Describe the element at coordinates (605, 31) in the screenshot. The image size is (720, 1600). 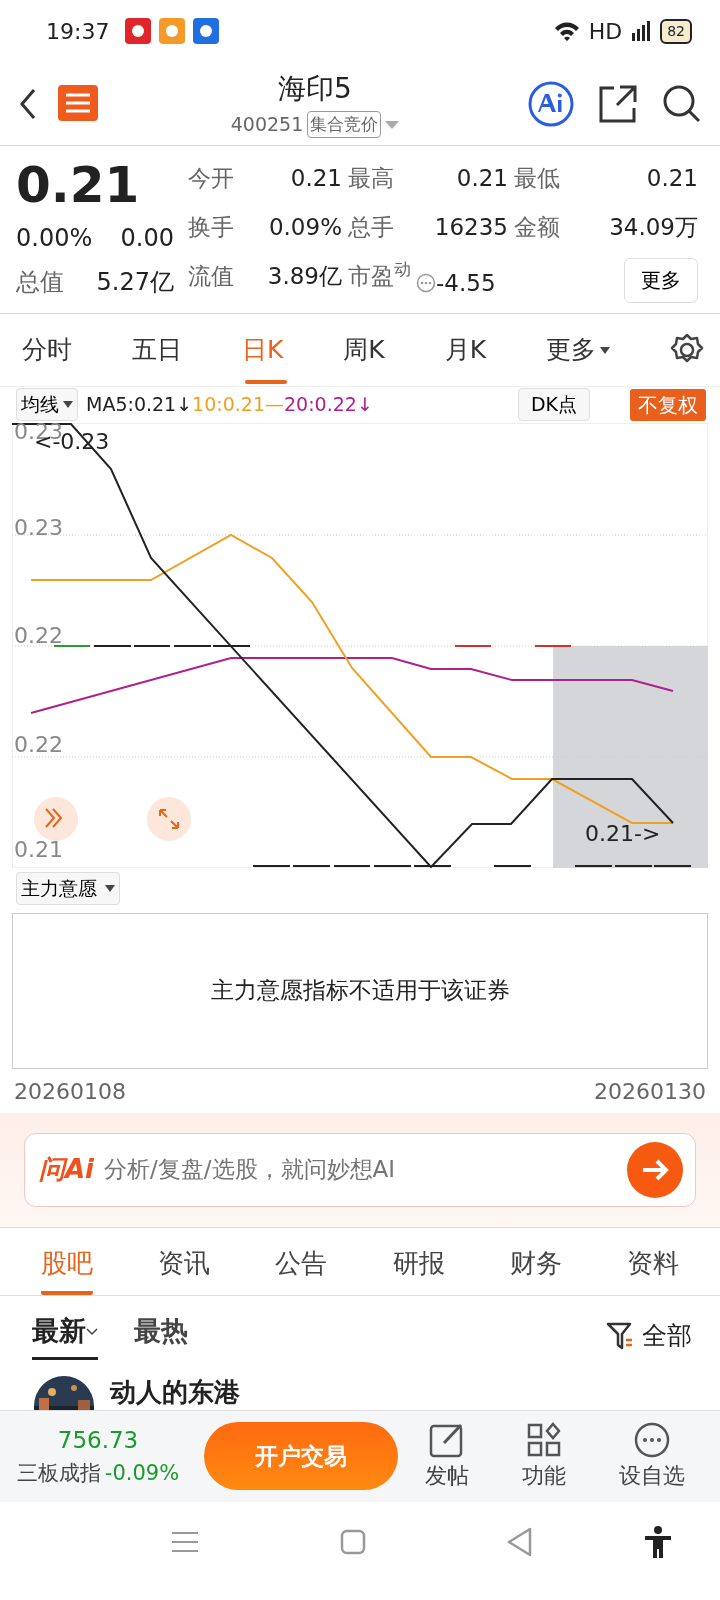
I see `network-type: HD` at that location.